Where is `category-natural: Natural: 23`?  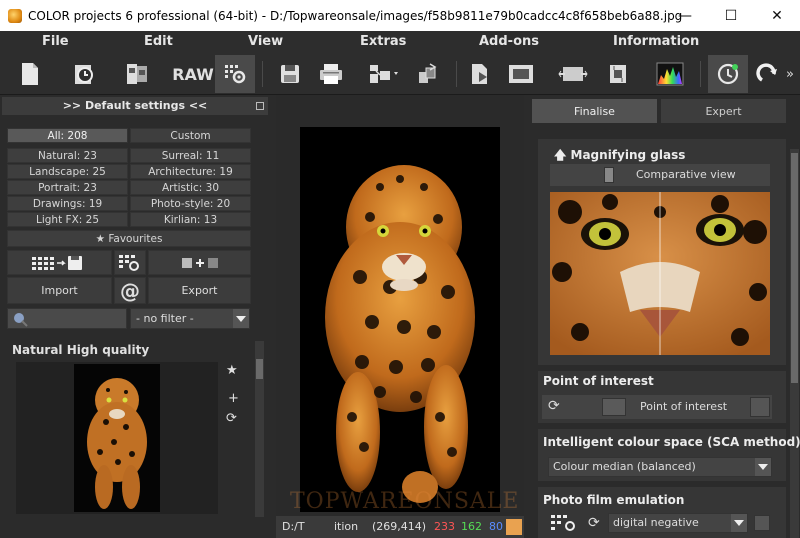
category-natural: Natural: 23 is located at coordinates (67, 155).